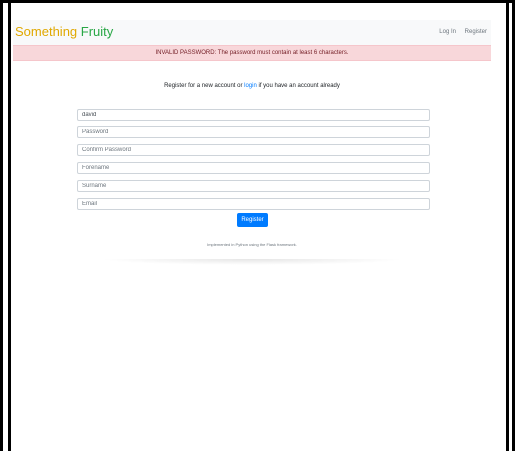  I want to click on username-input, so click(253, 115).